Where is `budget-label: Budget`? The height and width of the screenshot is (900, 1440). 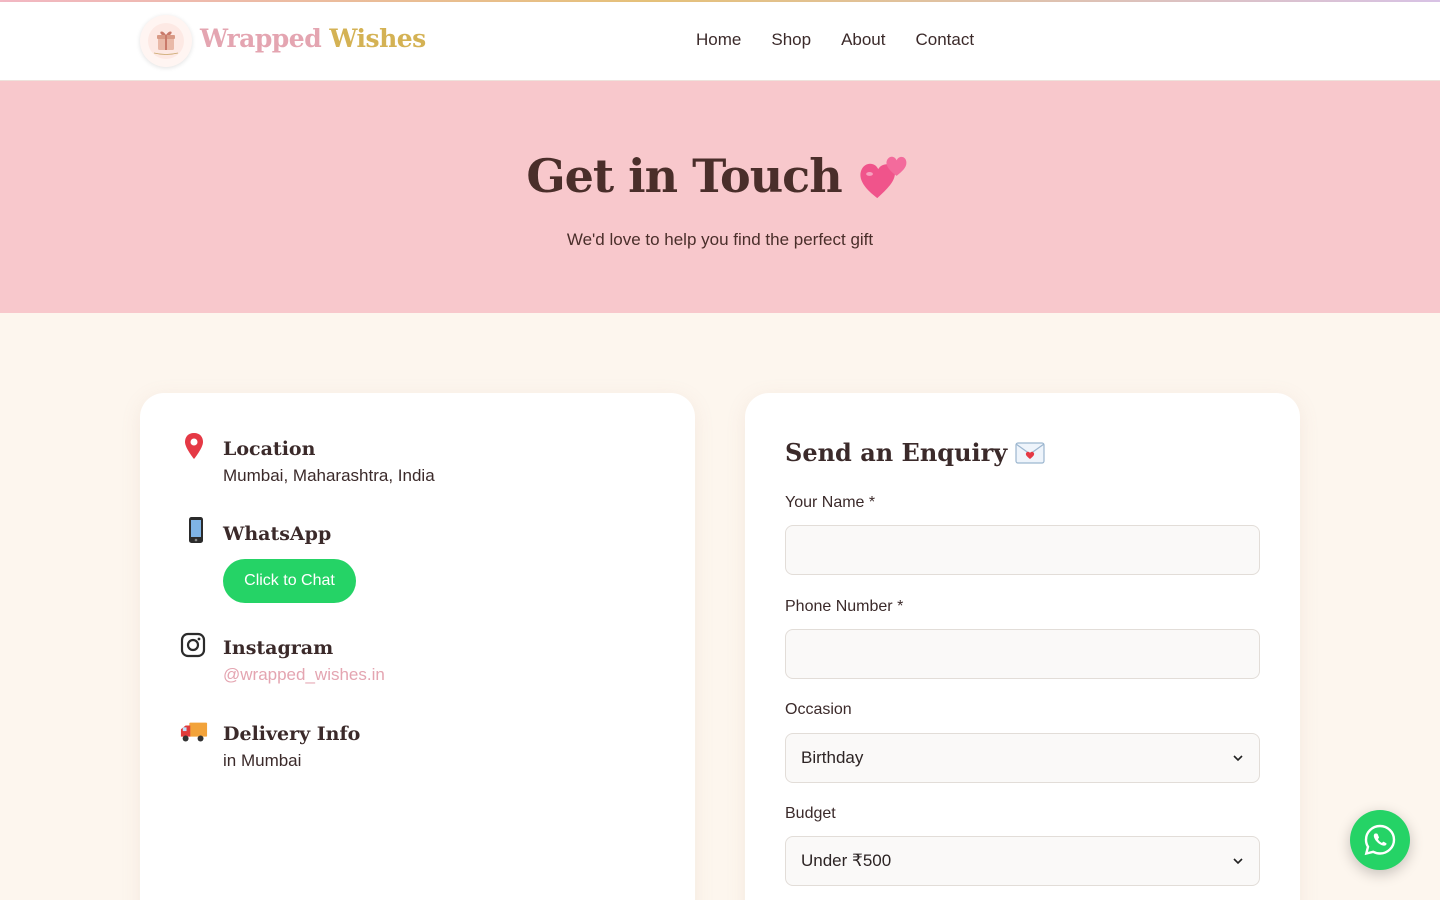
budget-label: Budget is located at coordinates (810, 813).